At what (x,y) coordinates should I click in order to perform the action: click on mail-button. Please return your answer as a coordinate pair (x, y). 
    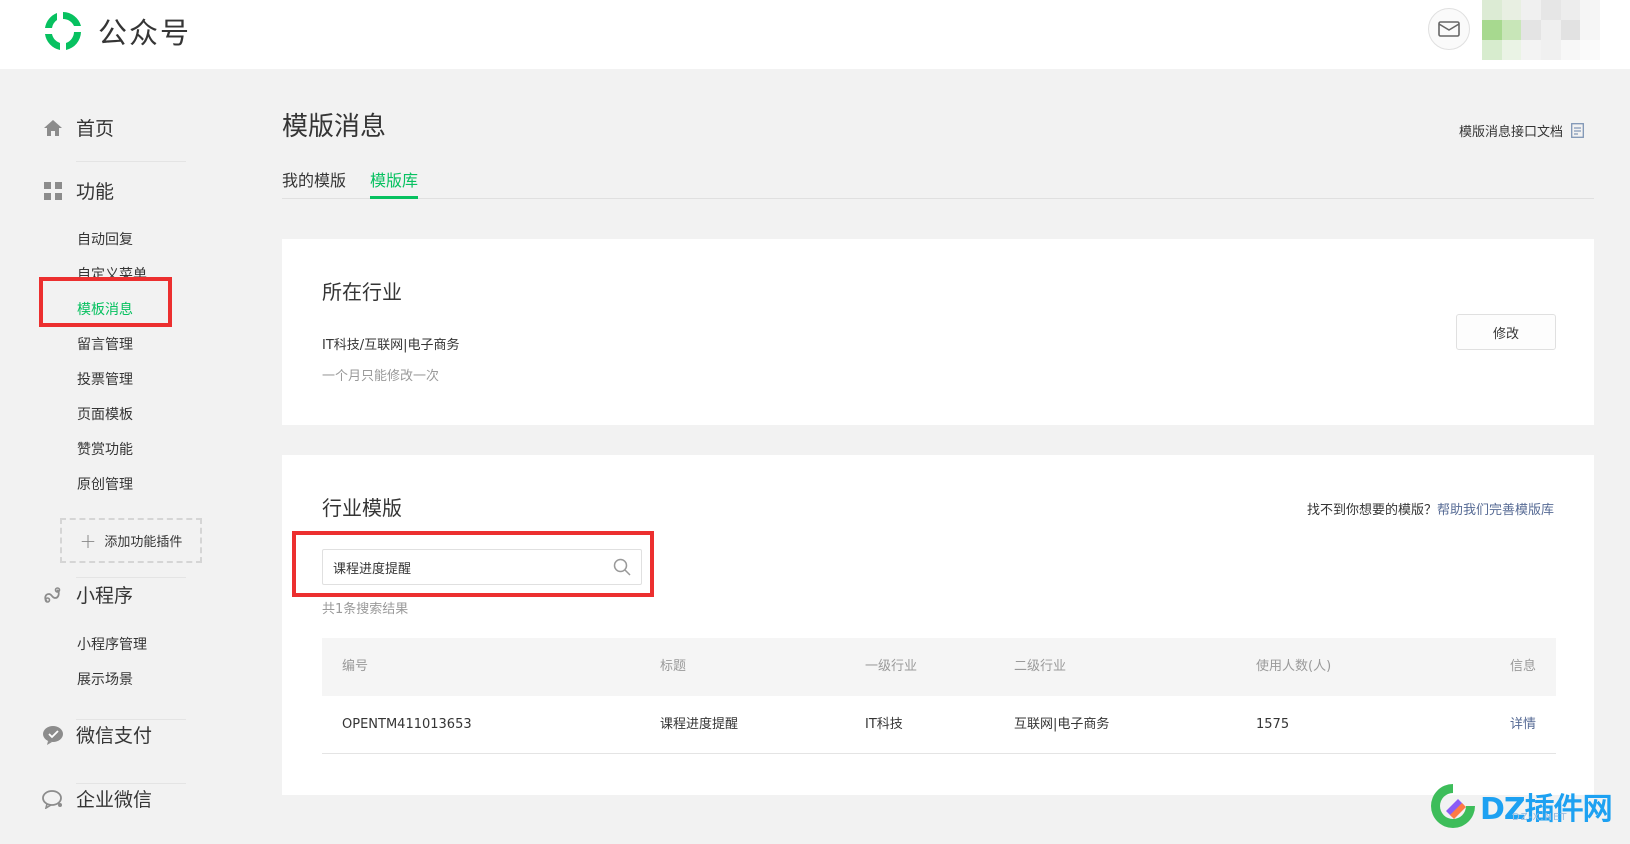
    Looking at the image, I should click on (1449, 29).